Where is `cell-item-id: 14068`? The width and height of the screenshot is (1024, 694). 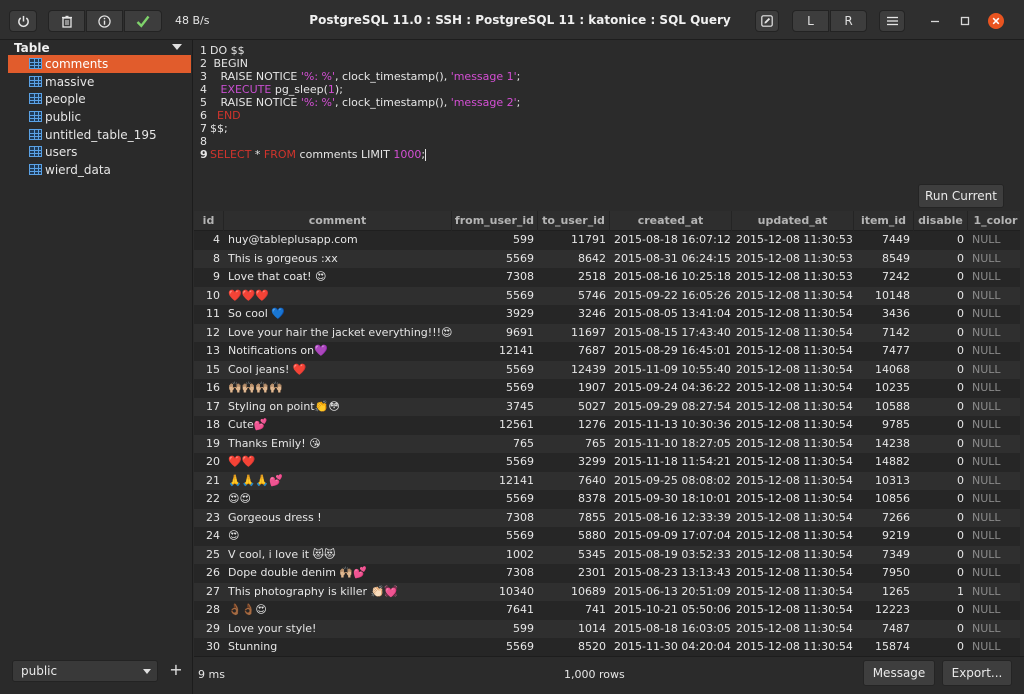
cell-item-id: 14068 is located at coordinates (882, 370).